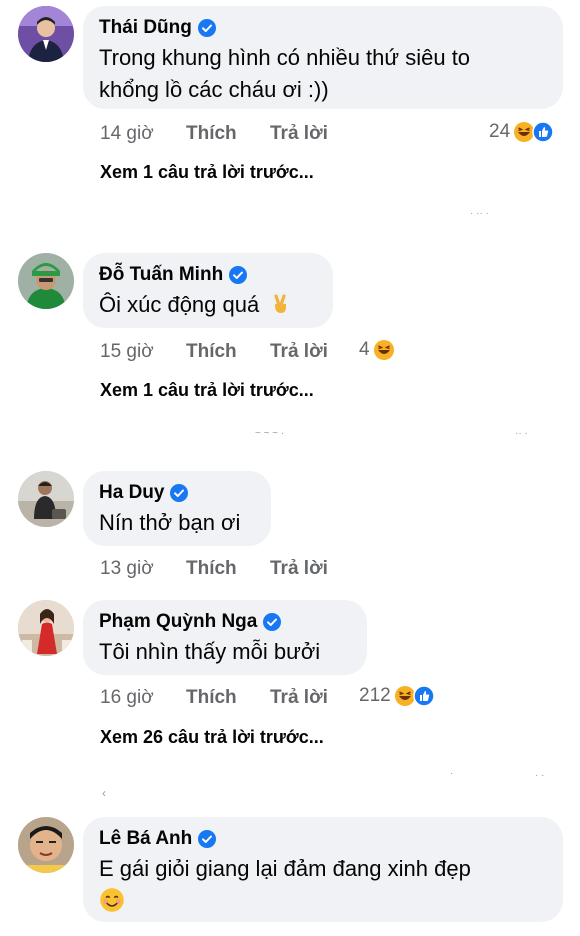 The height and width of the screenshot is (936, 580). I want to click on scan-artifact: · ·, so click(540, 775).